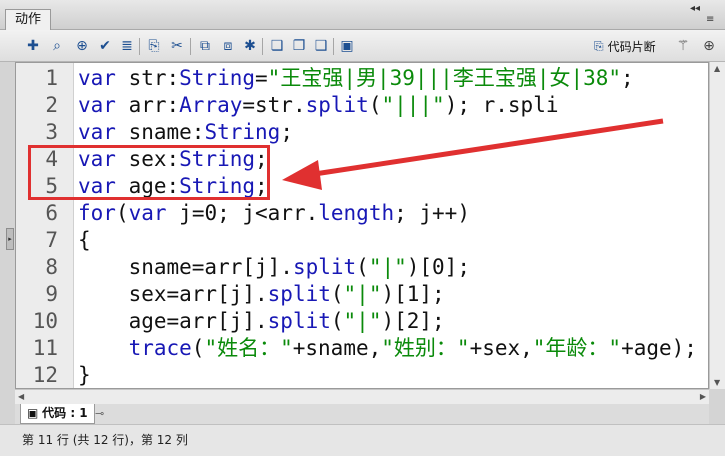  I want to click on annotation-arrow-shaft, so click(485, 148).